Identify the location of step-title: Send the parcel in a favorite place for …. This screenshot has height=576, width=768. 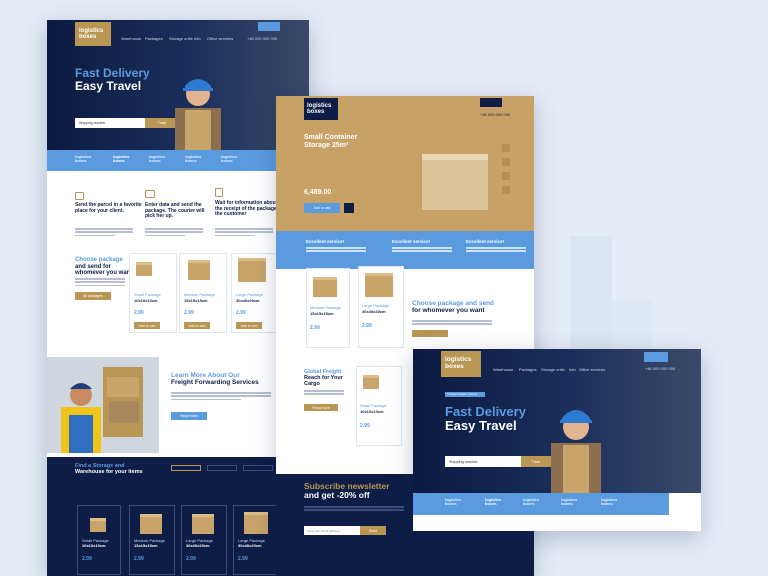
(108, 208).